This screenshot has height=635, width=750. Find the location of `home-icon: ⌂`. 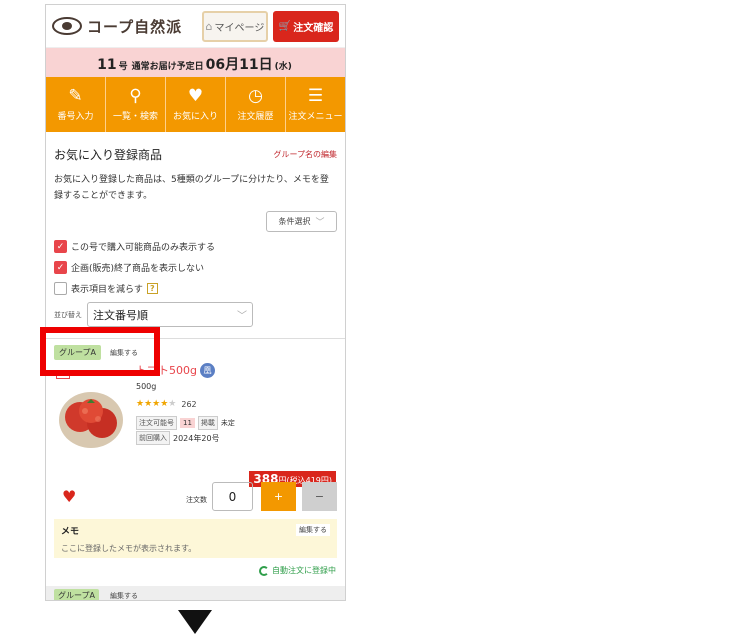

home-icon: ⌂ is located at coordinates (209, 26).